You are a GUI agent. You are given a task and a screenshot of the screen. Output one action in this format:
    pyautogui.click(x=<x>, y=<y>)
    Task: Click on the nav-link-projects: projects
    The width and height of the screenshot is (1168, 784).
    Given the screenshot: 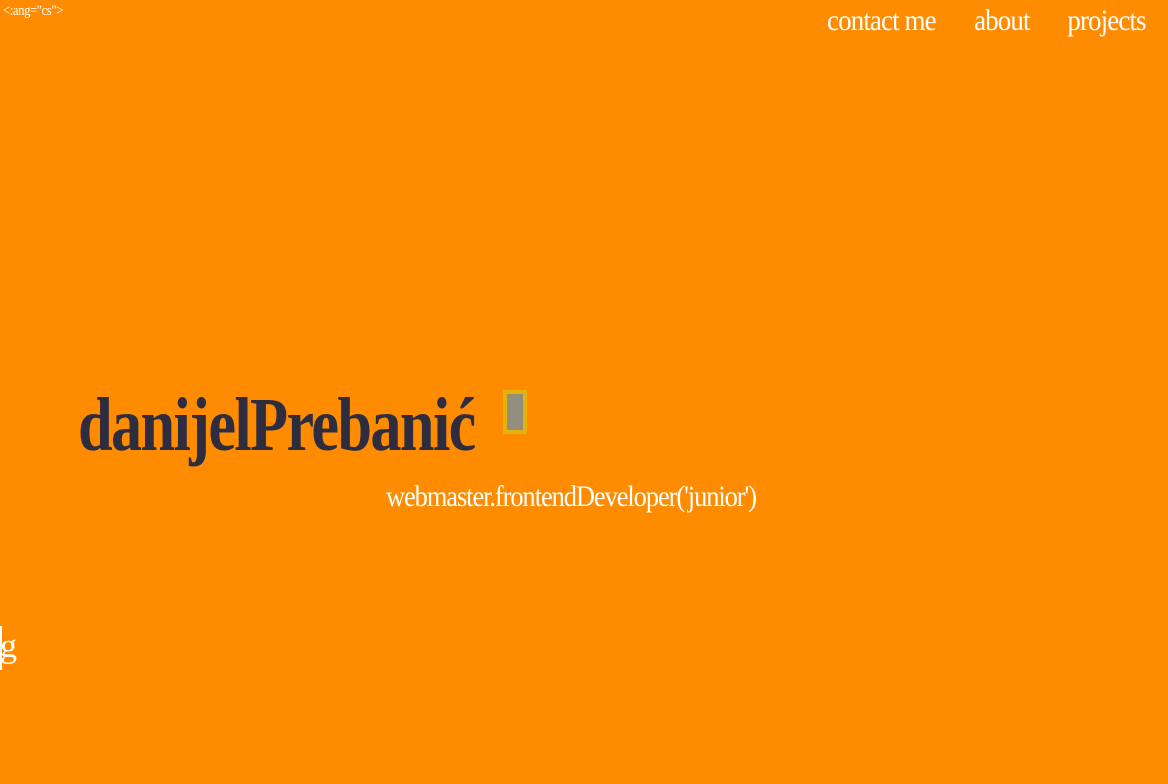 What is the action you would take?
    pyautogui.click(x=1106, y=21)
    